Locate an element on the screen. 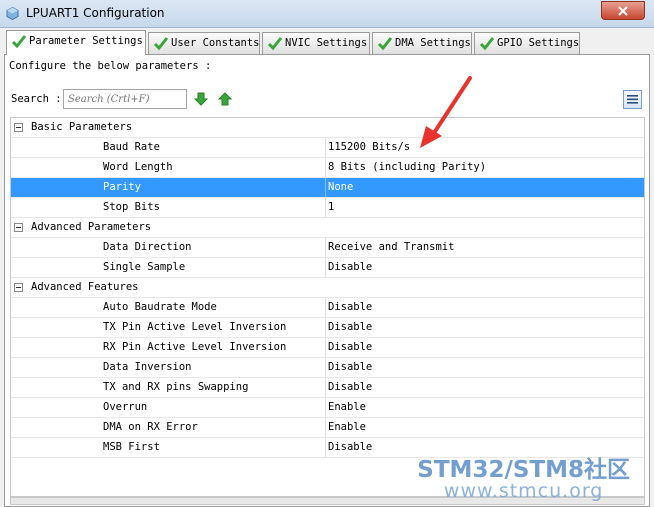  parameter-name: RX Pin Active Level Inversion is located at coordinates (195, 347).